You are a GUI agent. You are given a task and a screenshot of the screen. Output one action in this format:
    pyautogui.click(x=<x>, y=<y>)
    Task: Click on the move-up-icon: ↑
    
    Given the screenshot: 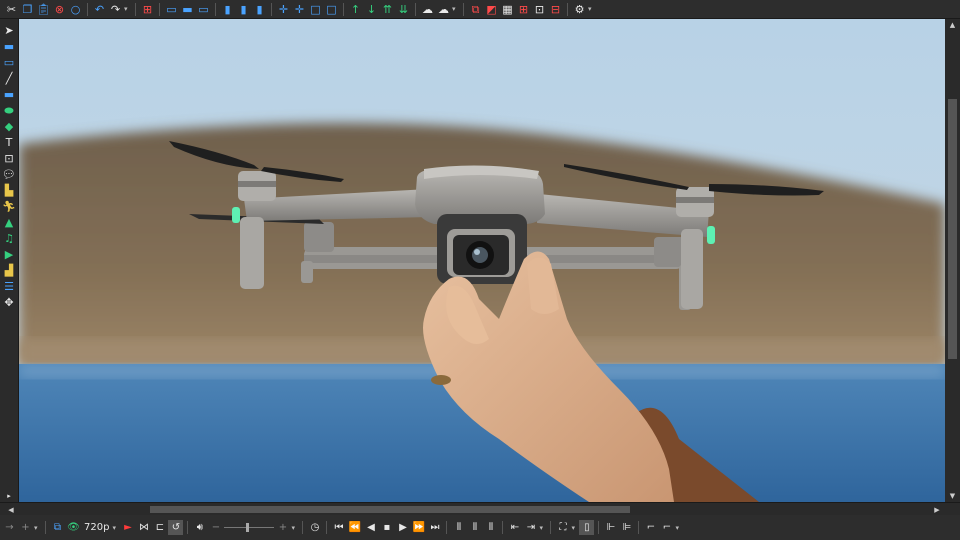 What is the action you would take?
    pyautogui.click(x=355, y=9)
    